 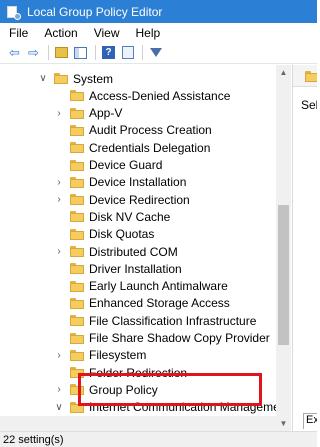 I want to click on help-button: ?, so click(x=108, y=52).